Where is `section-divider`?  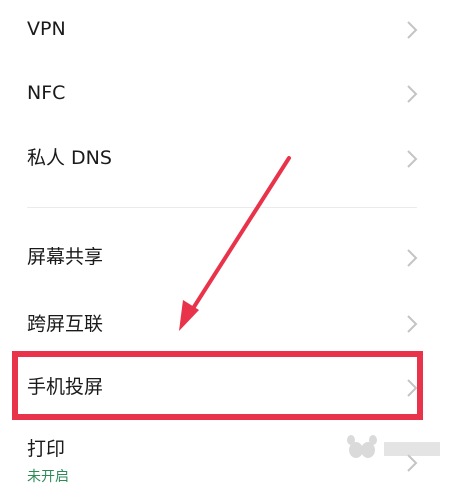
section-divider is located at coordinates (222, 207).